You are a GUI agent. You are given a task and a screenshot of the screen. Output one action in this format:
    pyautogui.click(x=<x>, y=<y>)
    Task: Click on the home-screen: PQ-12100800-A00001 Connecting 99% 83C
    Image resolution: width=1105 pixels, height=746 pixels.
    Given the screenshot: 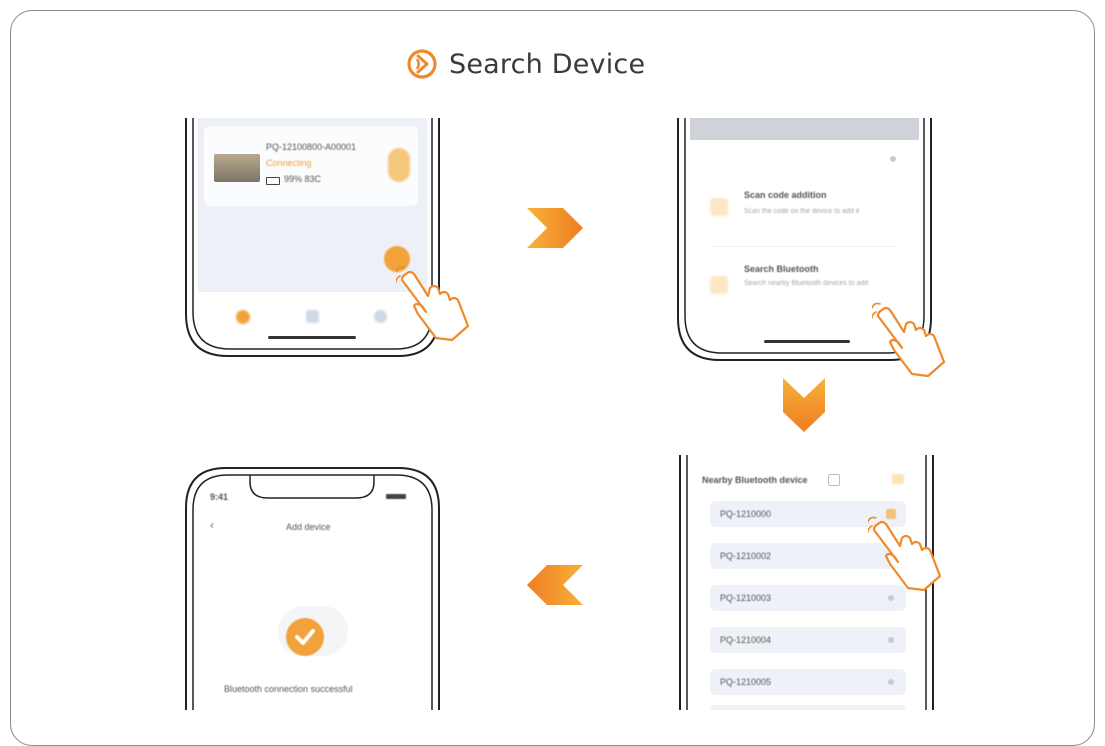 What is the action you would take?
    pyautogui.click(x=312, y=231)
    